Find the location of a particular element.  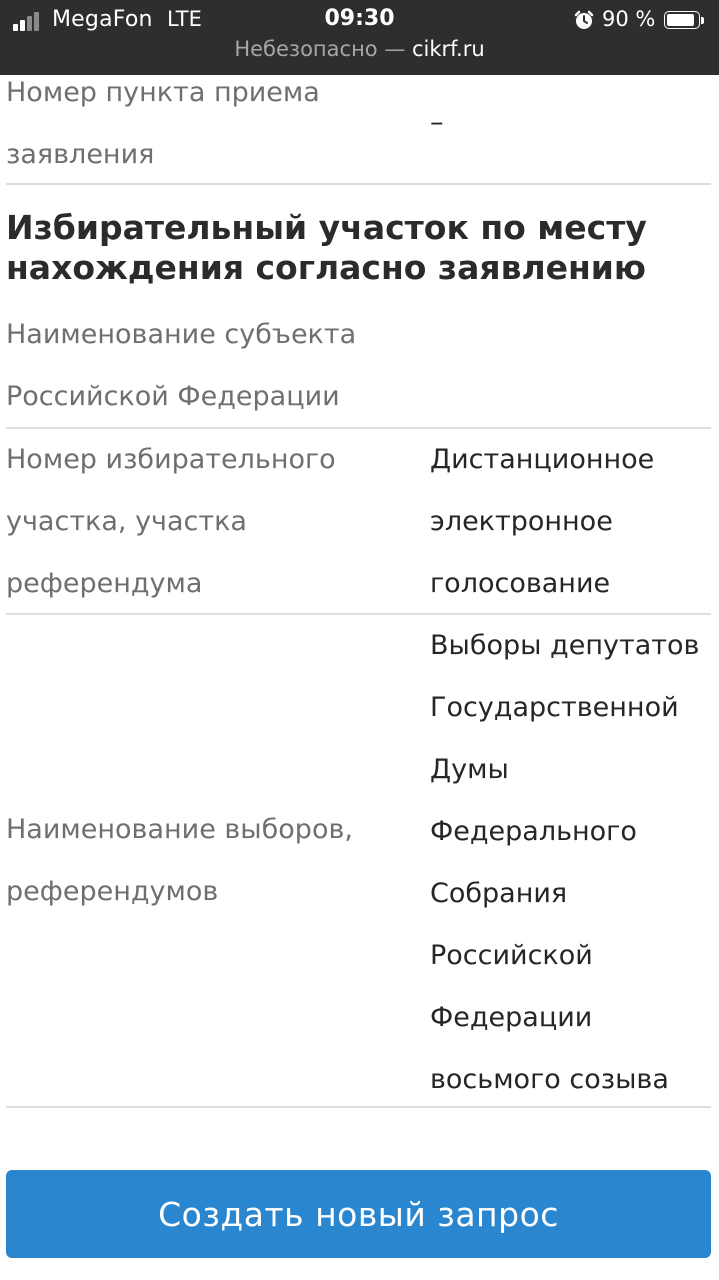

precinct-value: Дистанционное электронное голосование is located at coordinates (542, 521).